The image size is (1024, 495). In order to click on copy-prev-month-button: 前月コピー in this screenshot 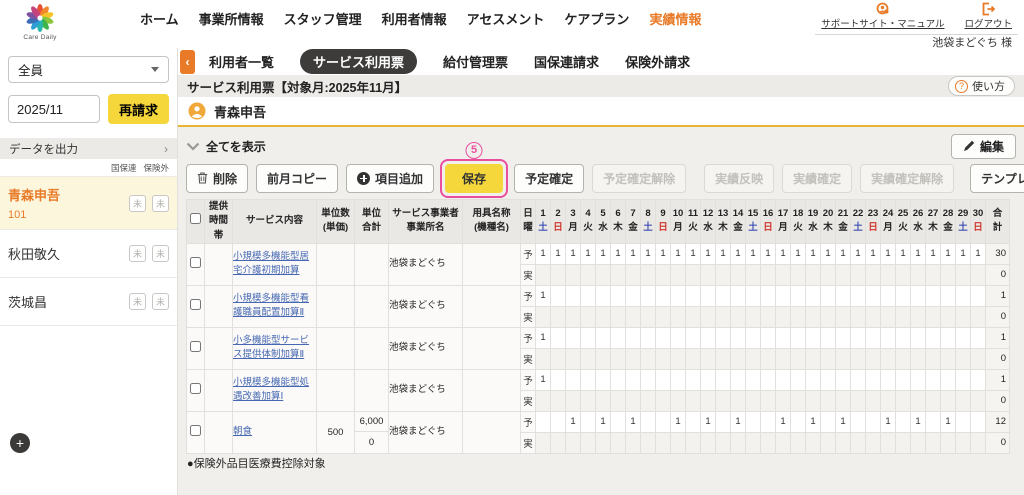, I will do `click(297, 178)`.